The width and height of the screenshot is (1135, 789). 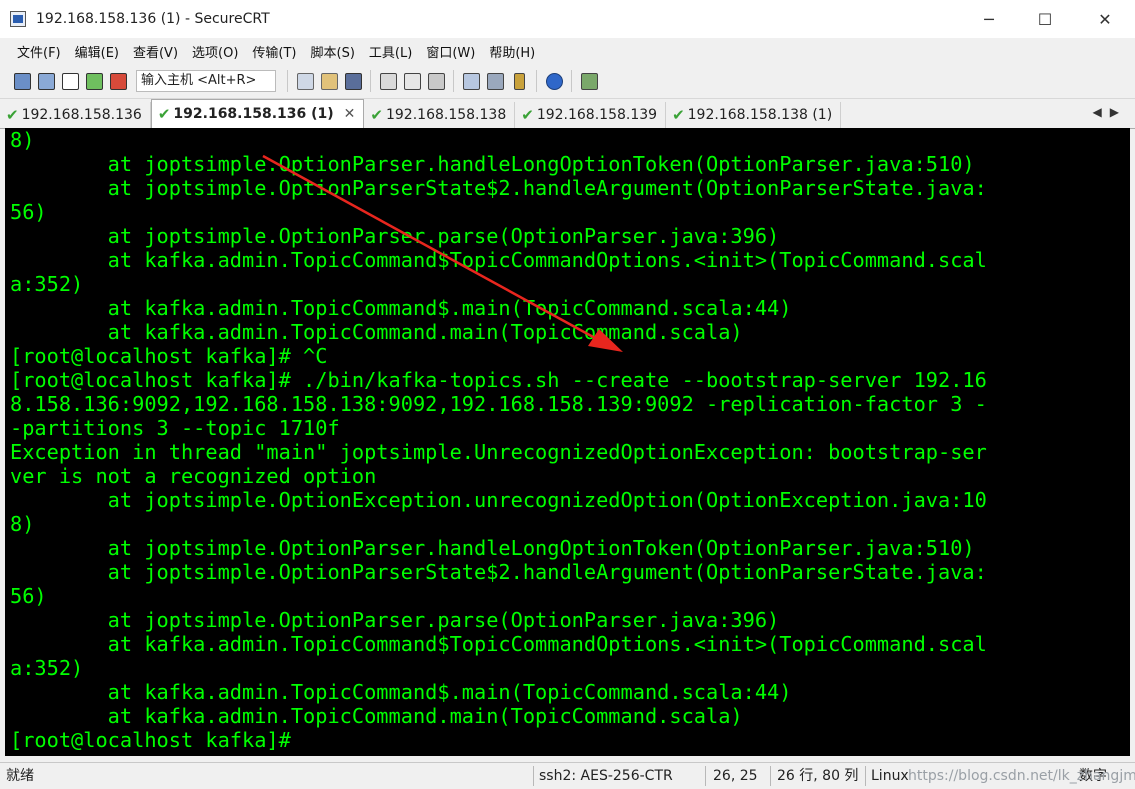 I want to click on tab-label: 192.168.158.139, so click(x=597, y=115).